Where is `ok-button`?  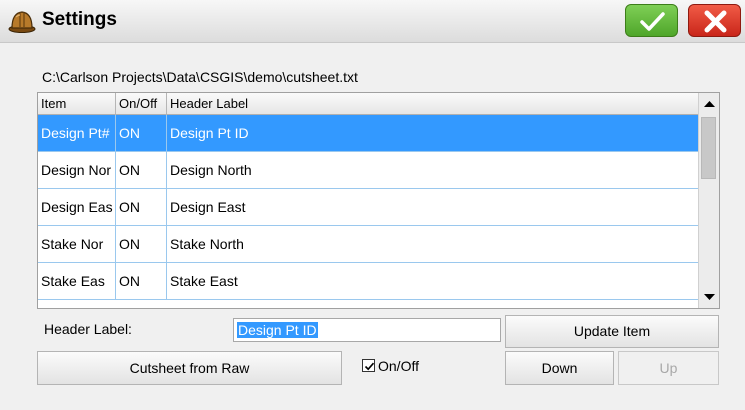 ok-button is located at coordinates (651, 20).